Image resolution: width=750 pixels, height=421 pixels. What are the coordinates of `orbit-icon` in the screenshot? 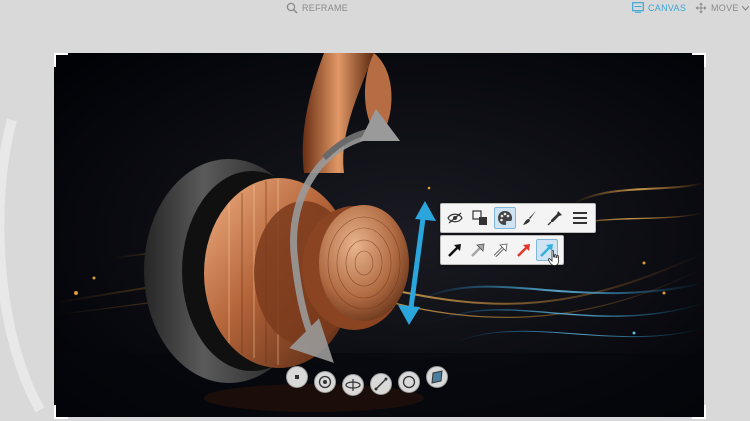 It's located at (353, 385).